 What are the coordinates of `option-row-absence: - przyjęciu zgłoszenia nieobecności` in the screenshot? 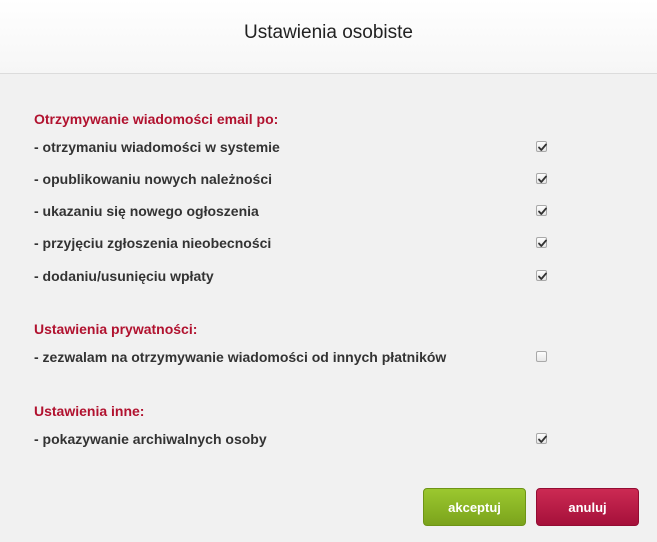 It's located at (294, 243).